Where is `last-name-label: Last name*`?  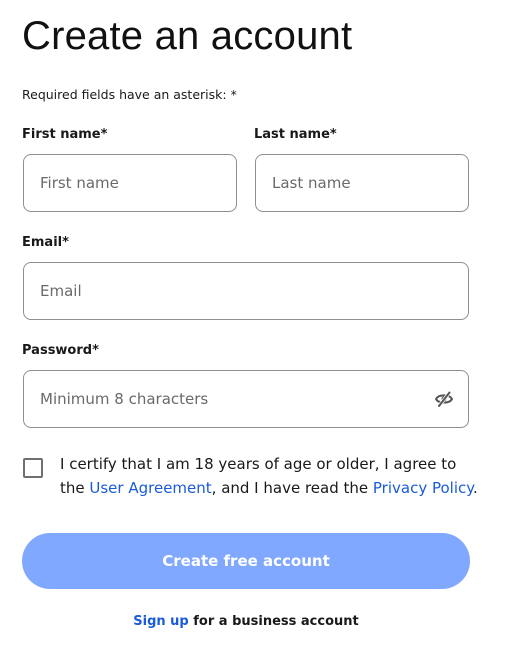 last-name-label: Last name* is located at coordinates (295, 134).